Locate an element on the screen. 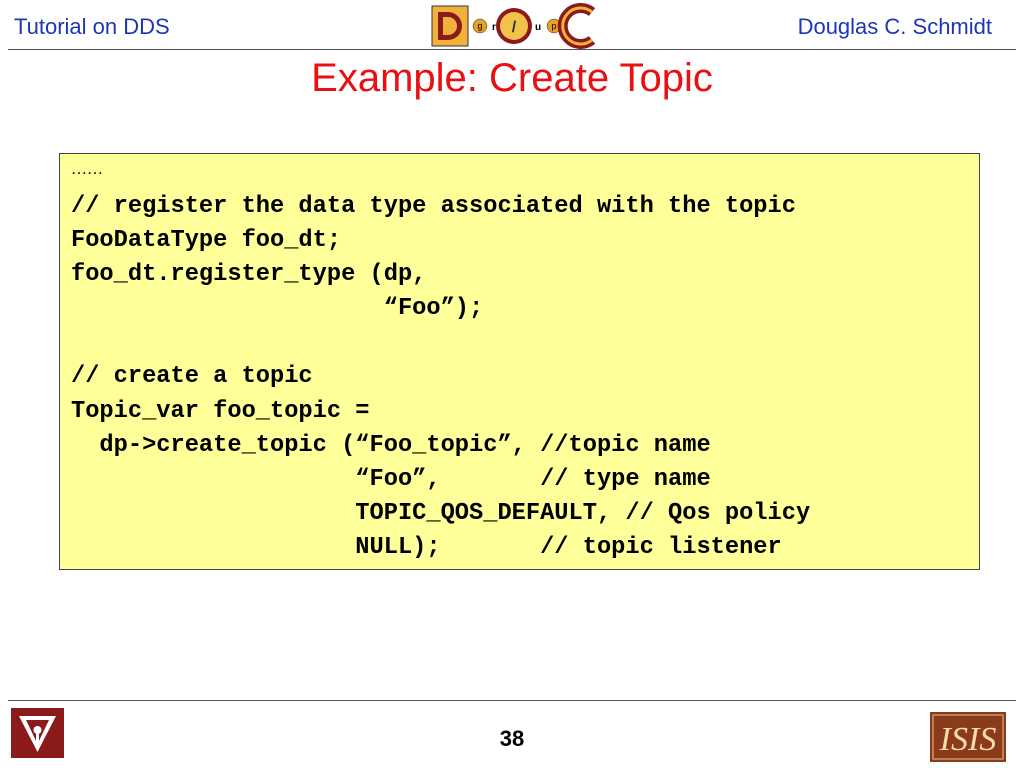  doc-group-logo: g r / u p is located at coordinates (513, 26).